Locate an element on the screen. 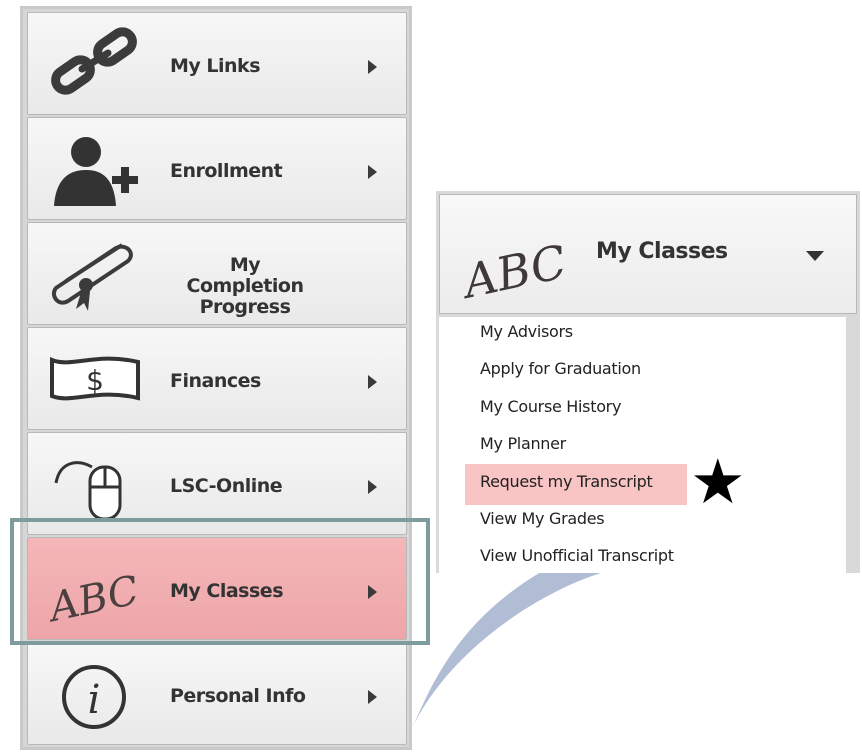  menu-item-finances: $ Finances is located at coordinates (217, 378).